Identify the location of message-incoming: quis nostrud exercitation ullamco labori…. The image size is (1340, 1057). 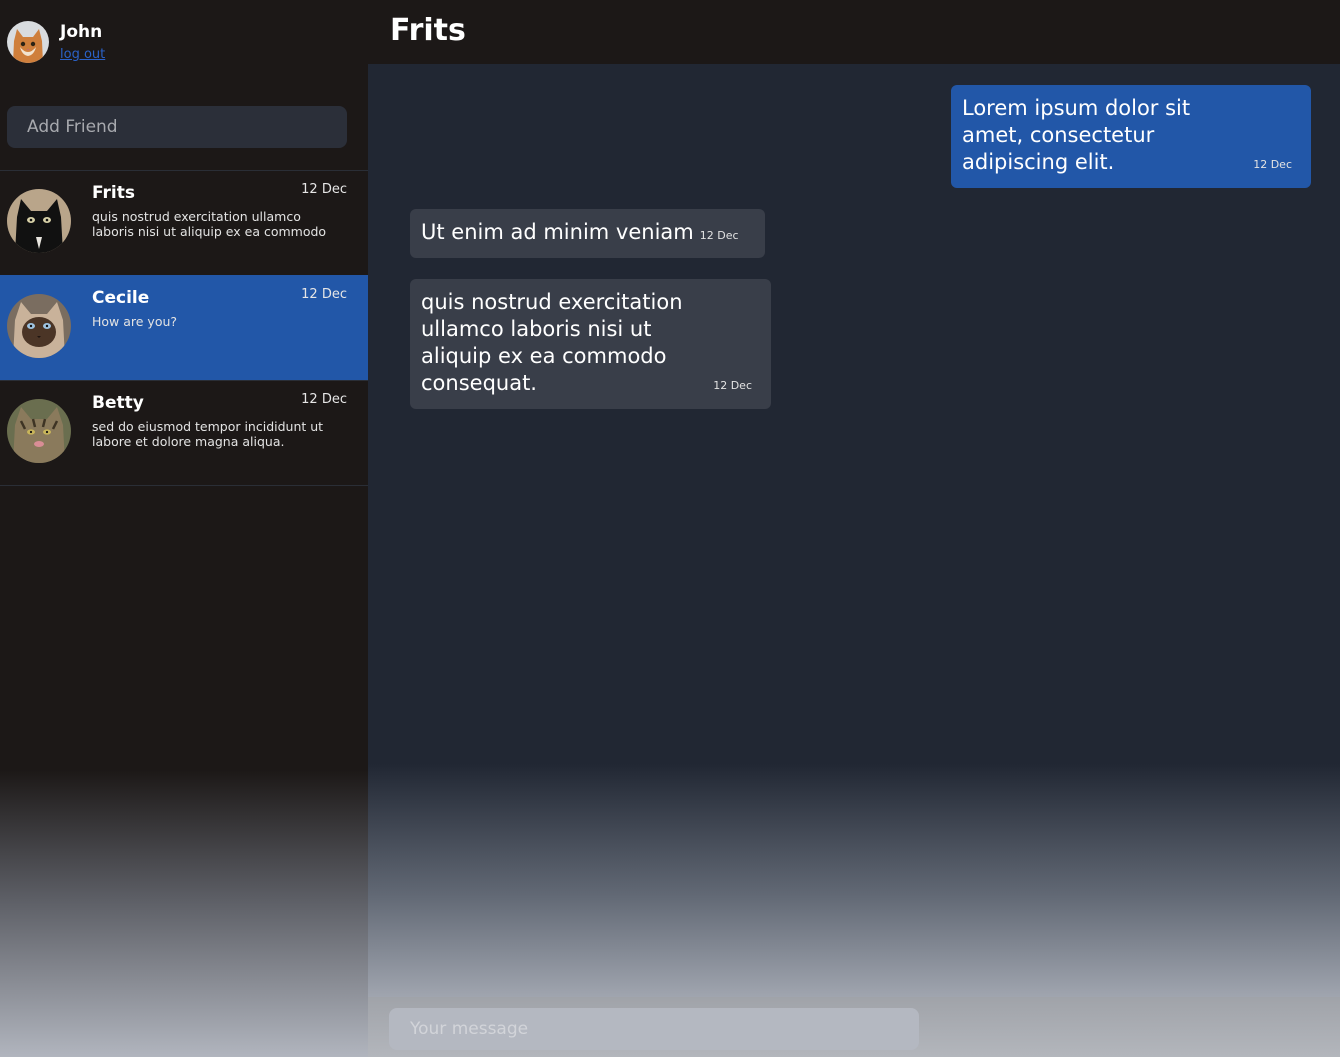
(590, 344).